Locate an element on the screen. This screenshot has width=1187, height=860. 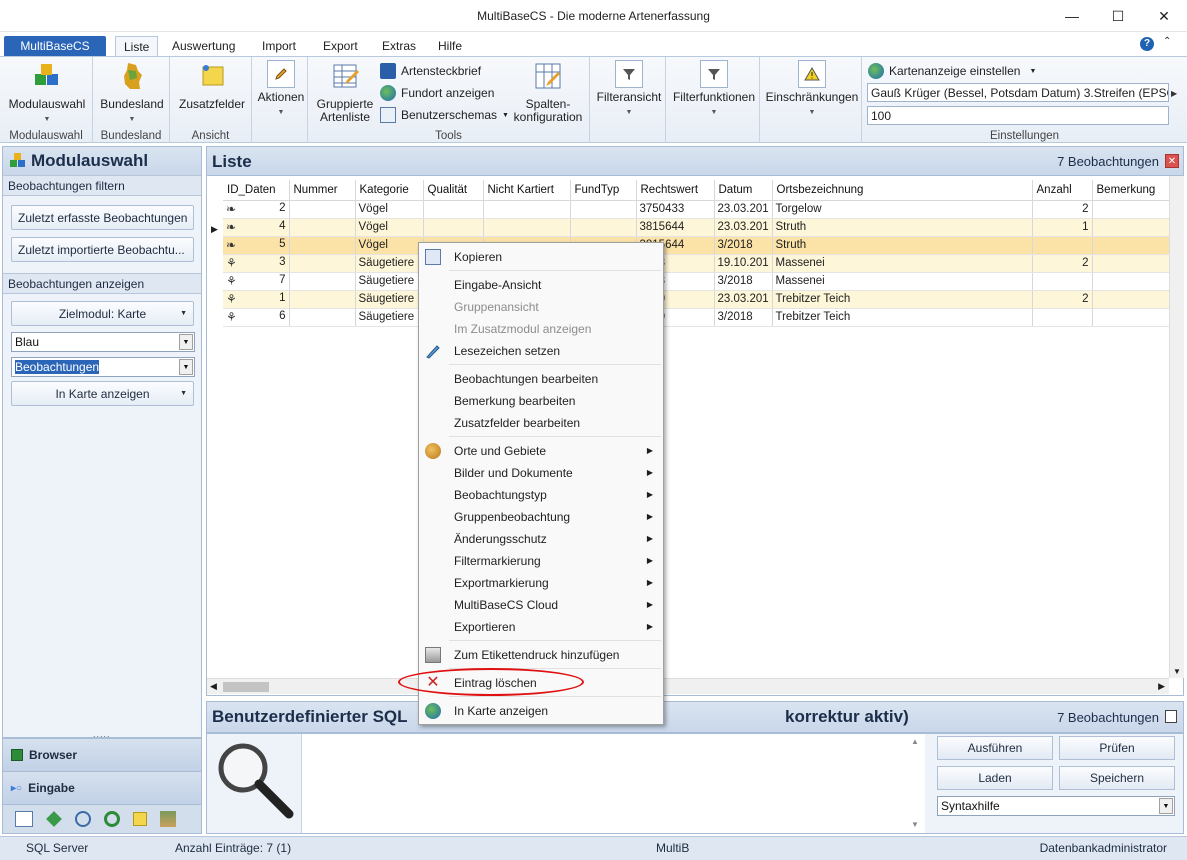
column-header: Rechtswert is located at coordinates (675, 190).